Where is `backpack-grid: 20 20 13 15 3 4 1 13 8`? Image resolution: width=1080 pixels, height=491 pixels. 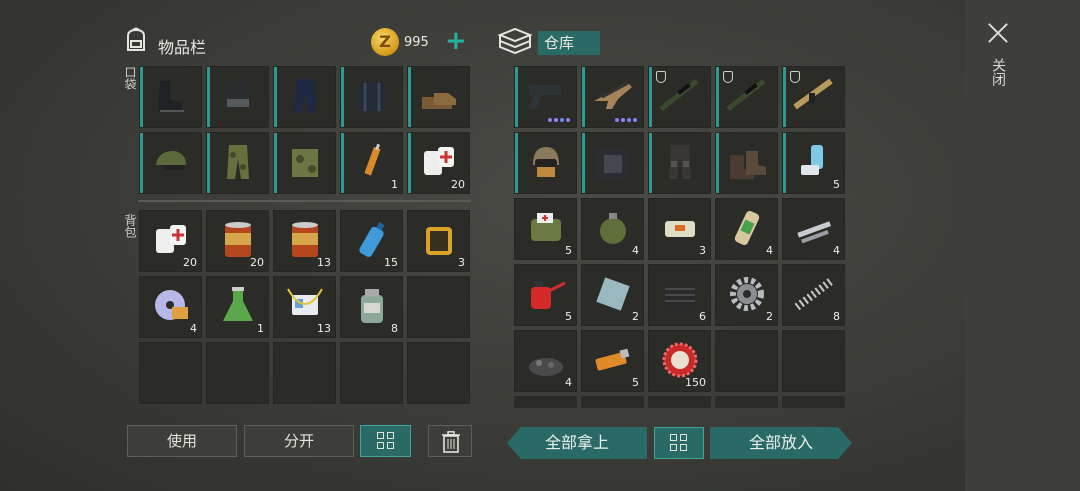
backpack-grid: 20 20 13 15 3 4 1 13 8 is located at coordinates (304, 307).